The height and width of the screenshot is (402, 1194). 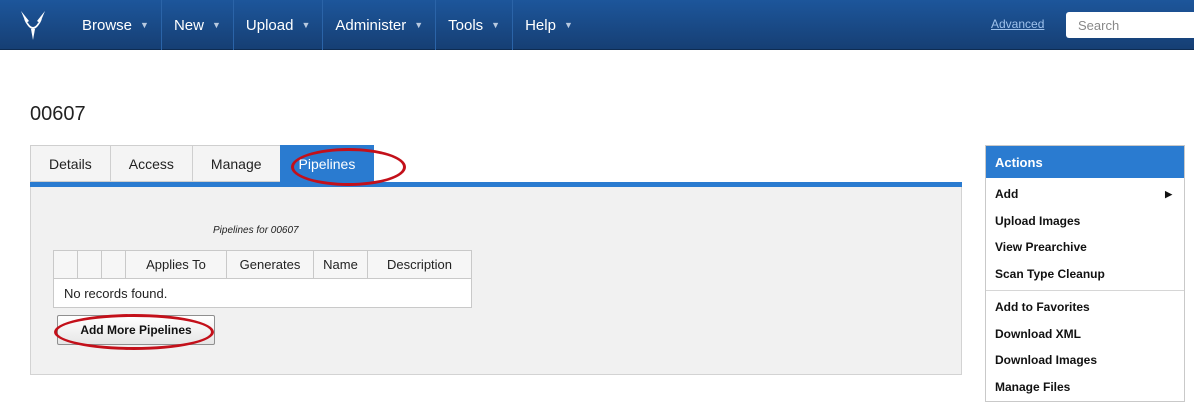 What do you see at coordinates (419, 264) in the screenshot?
I see `column-header-description: Description` at bounding box center [419, 264].